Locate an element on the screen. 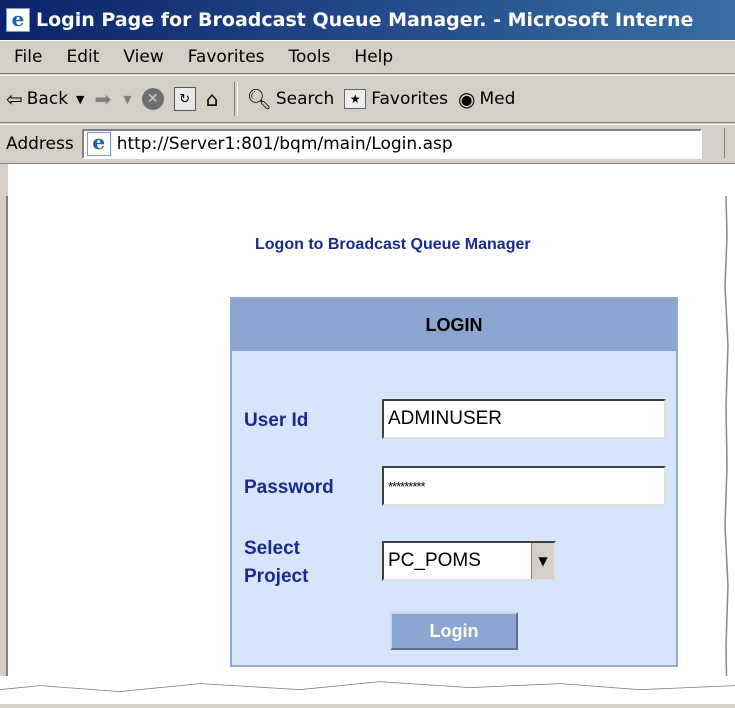 This screenshot has height=708, width=735. page-heading: Logon to Broadcast Queue Manager is located at coordinates (393, 244).